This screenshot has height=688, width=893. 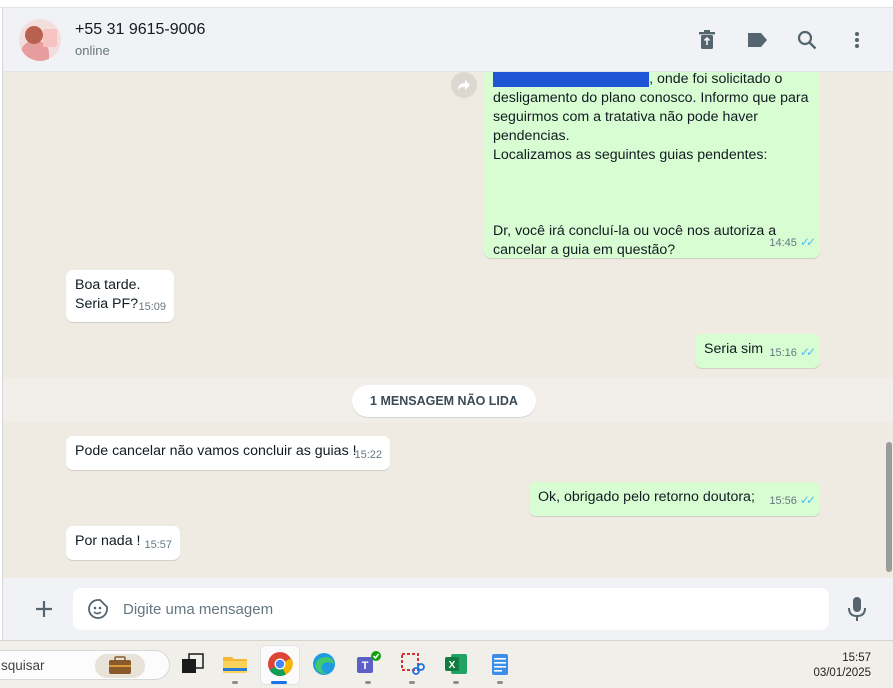 What do you see at coordinates (652, 193) in the screenshot?
I see `message-blank-space` at bounding box center [652, 193].